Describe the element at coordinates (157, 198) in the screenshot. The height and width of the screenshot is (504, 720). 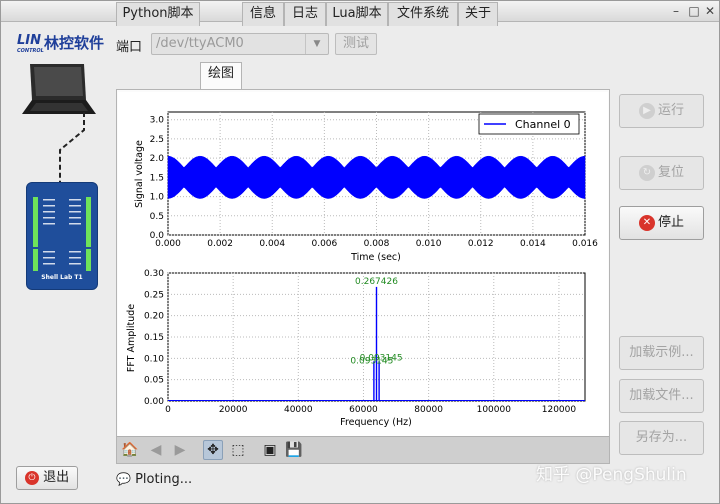
I see `signal-y-tick-label: 1.0` at that location.